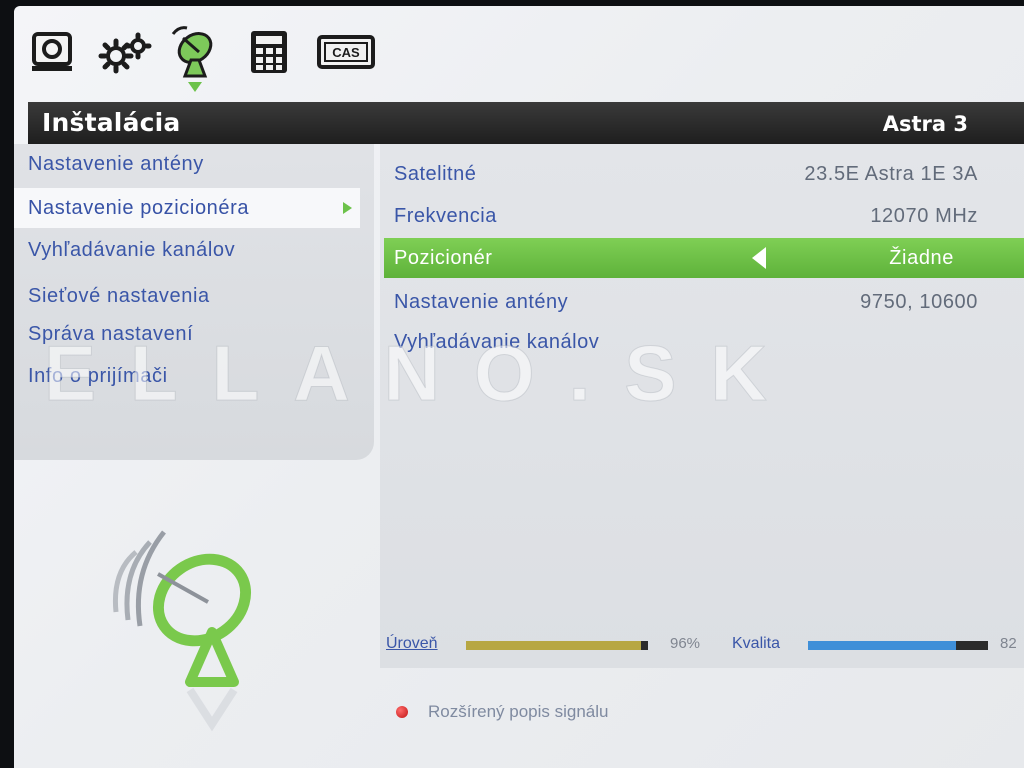 Image resolution: width=1024 pixels, height=768 pixels. I want to click on menu-item-network-settings: Sieťové nastavenia, so click(187, 296).